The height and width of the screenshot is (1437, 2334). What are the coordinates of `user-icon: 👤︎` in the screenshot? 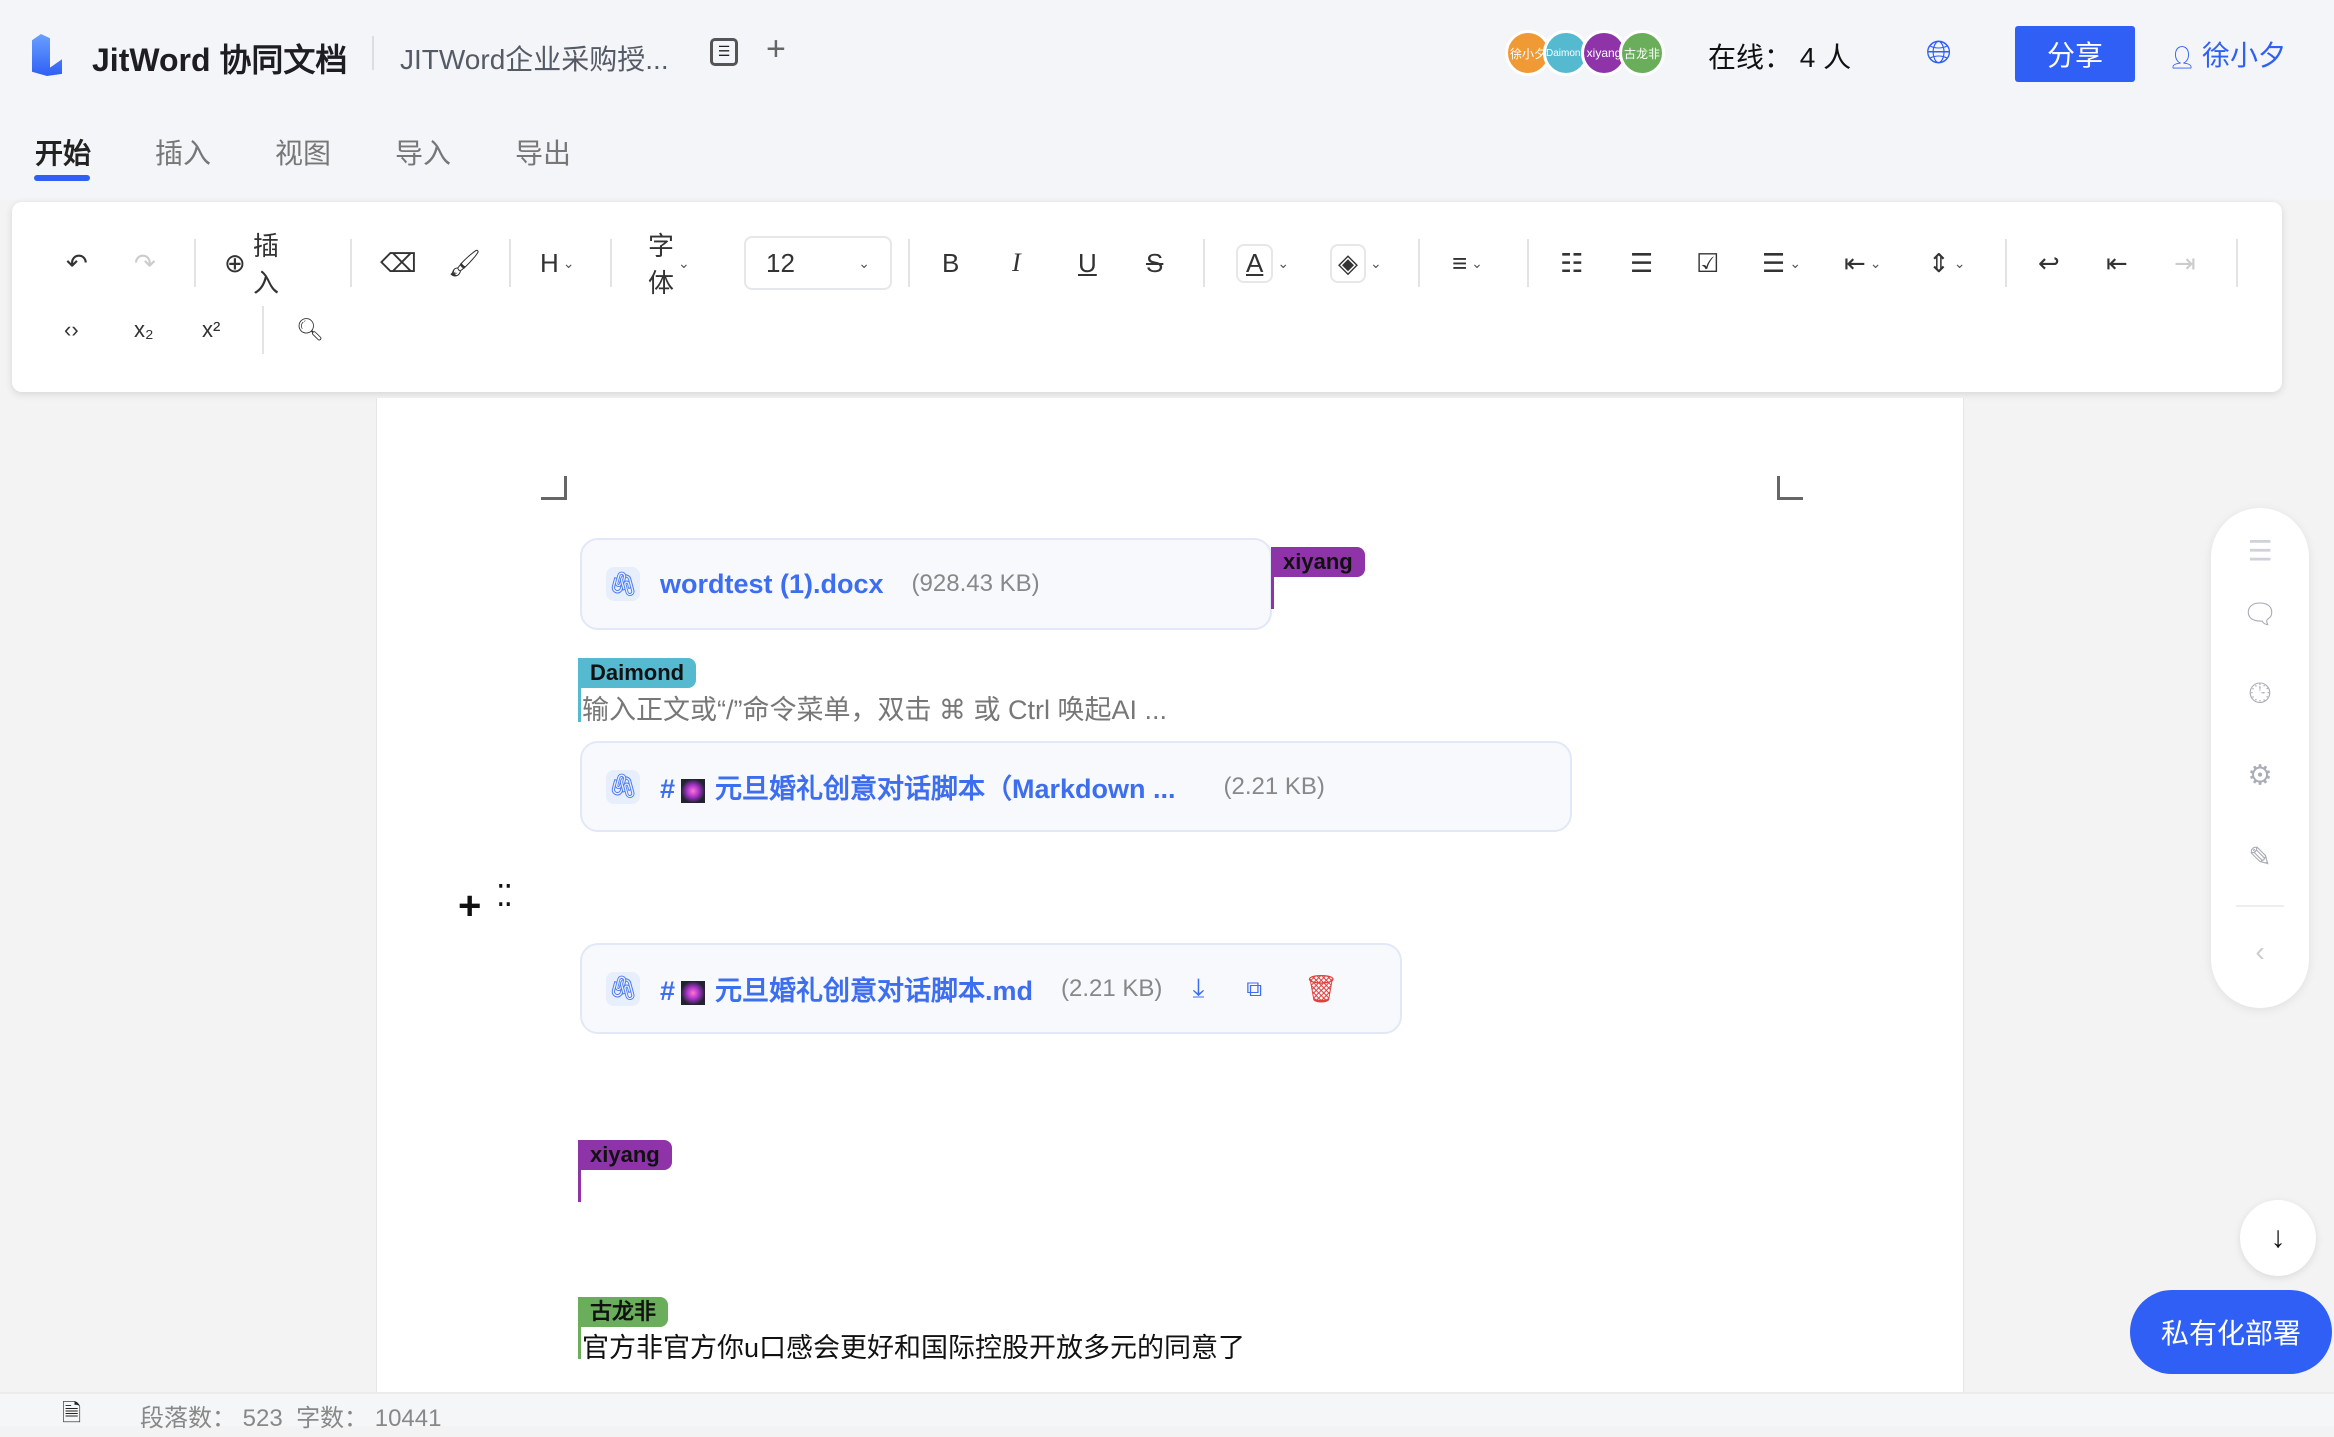 It's located at (2185, 57).